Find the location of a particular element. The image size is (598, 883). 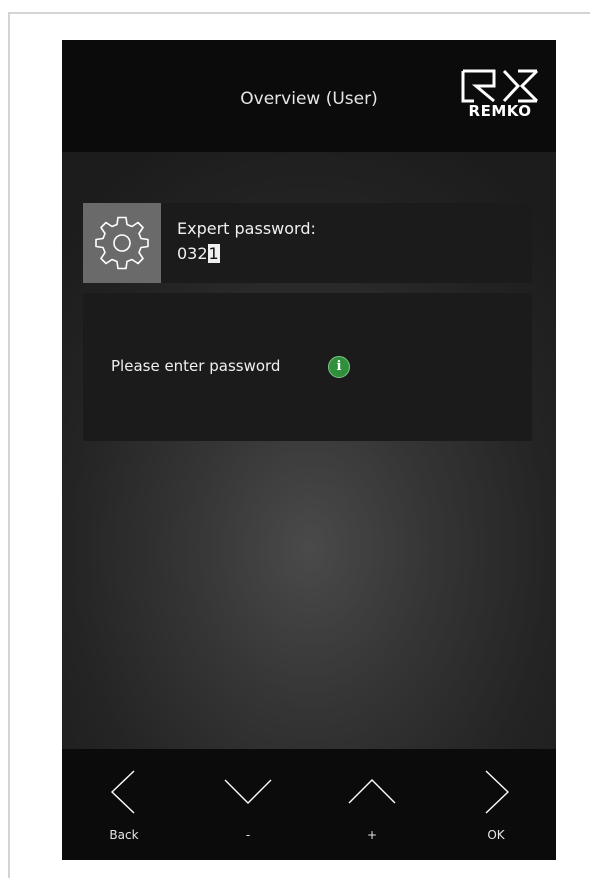

ok-button: OK is located at coordinates (496, 804).